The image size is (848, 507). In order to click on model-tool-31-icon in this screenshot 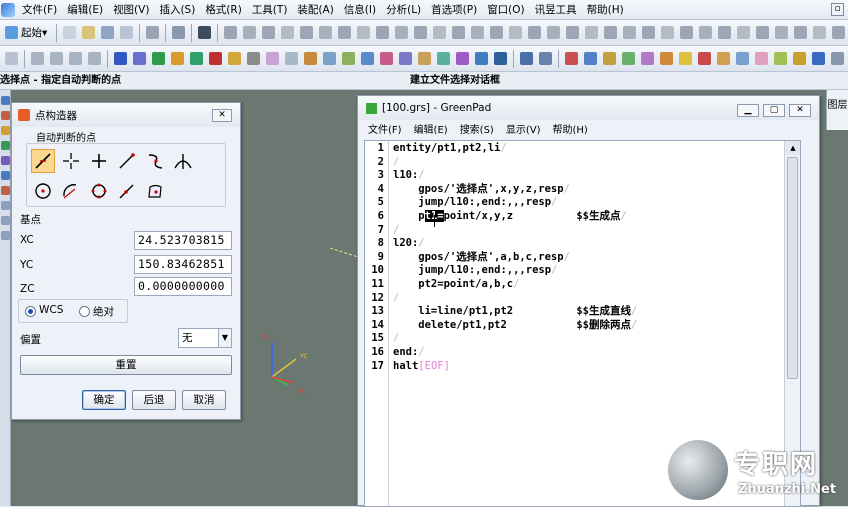, I will do `click(801, 32)`.